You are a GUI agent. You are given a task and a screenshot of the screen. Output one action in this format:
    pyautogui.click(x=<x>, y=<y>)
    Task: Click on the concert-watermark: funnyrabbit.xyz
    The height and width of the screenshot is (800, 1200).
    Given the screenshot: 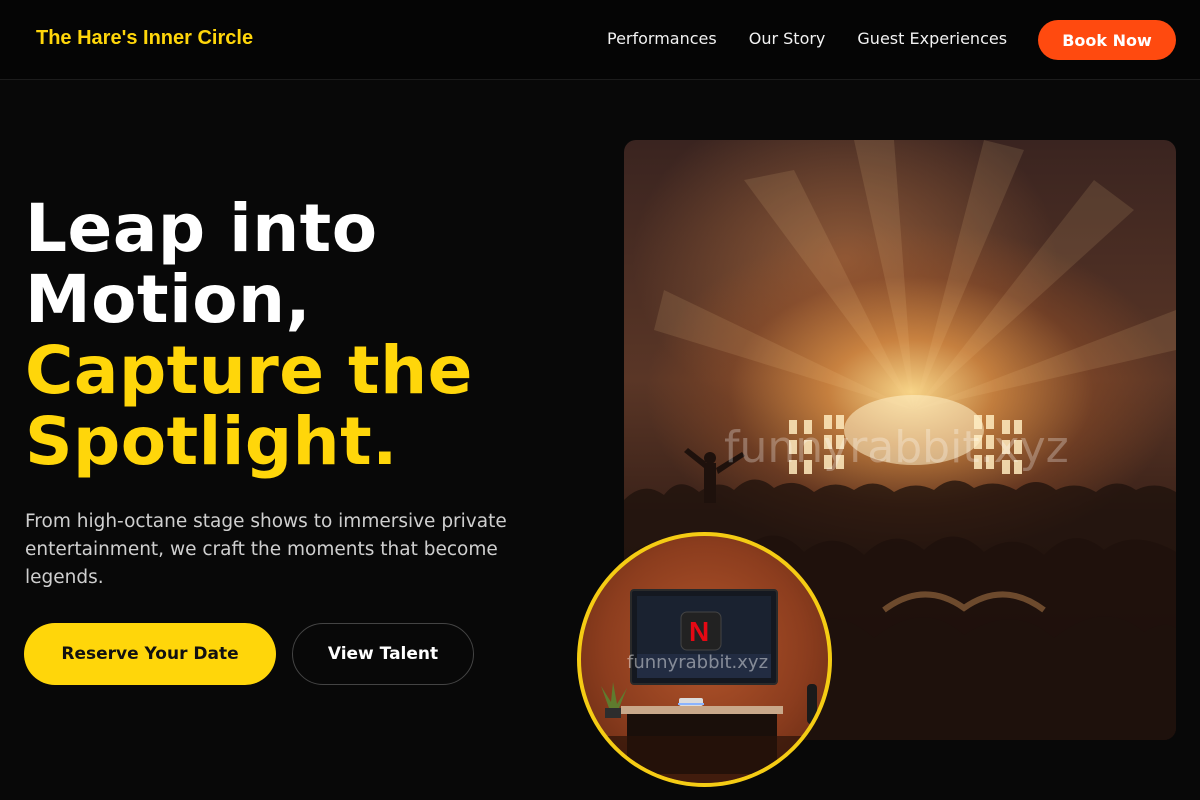 What is the action you would take?
    pyautogui.click(x=896, y=447)
    